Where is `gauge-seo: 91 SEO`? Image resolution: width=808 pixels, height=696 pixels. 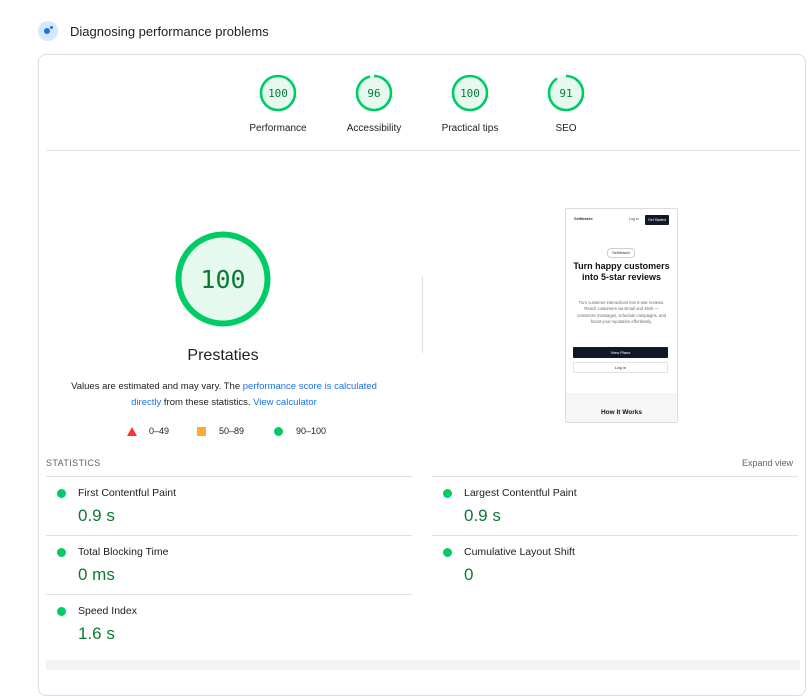
gauge-seo: 91 SEO is located at coordinates (566, 104).